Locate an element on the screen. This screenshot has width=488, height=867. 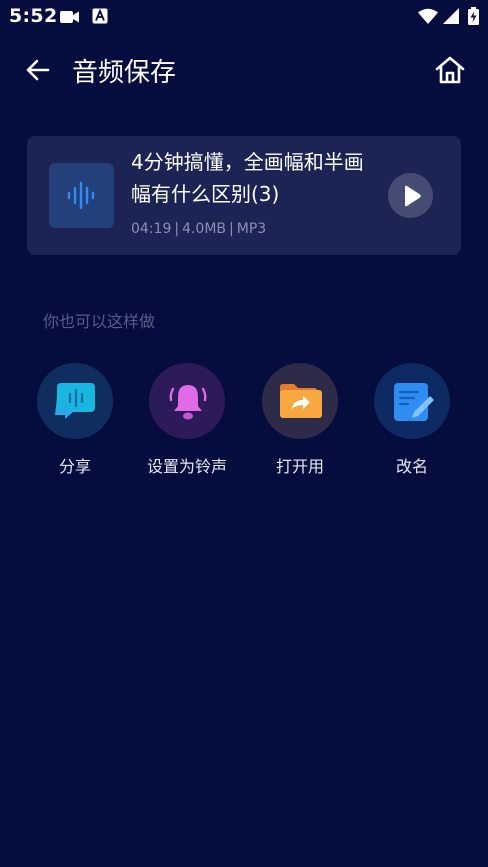
open-with-label: 打开用 is located at coordinates (299, 466).